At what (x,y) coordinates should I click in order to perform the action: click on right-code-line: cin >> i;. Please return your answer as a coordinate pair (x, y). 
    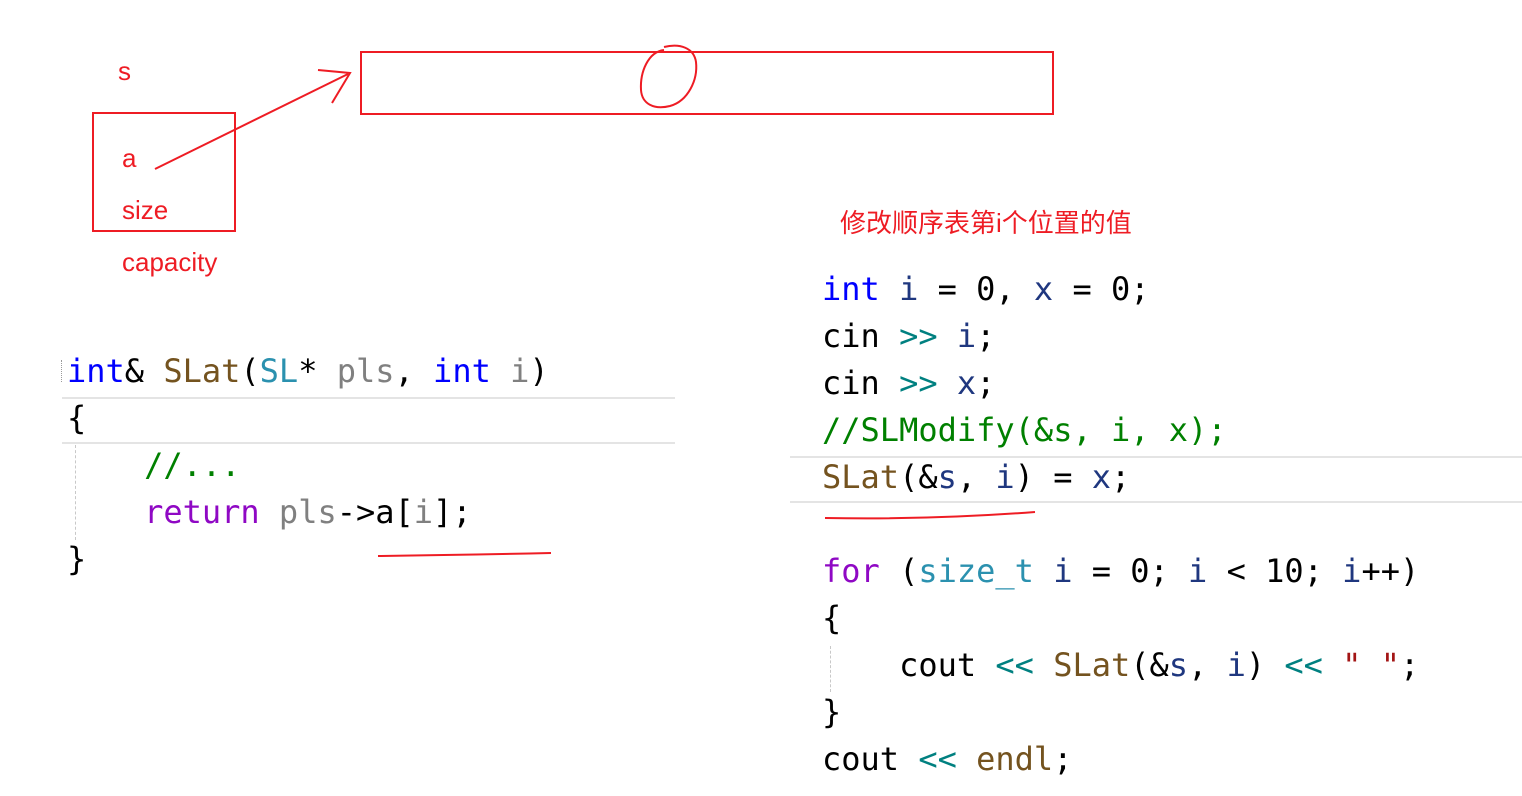
    Looking at the image, I should click on (908, 336).